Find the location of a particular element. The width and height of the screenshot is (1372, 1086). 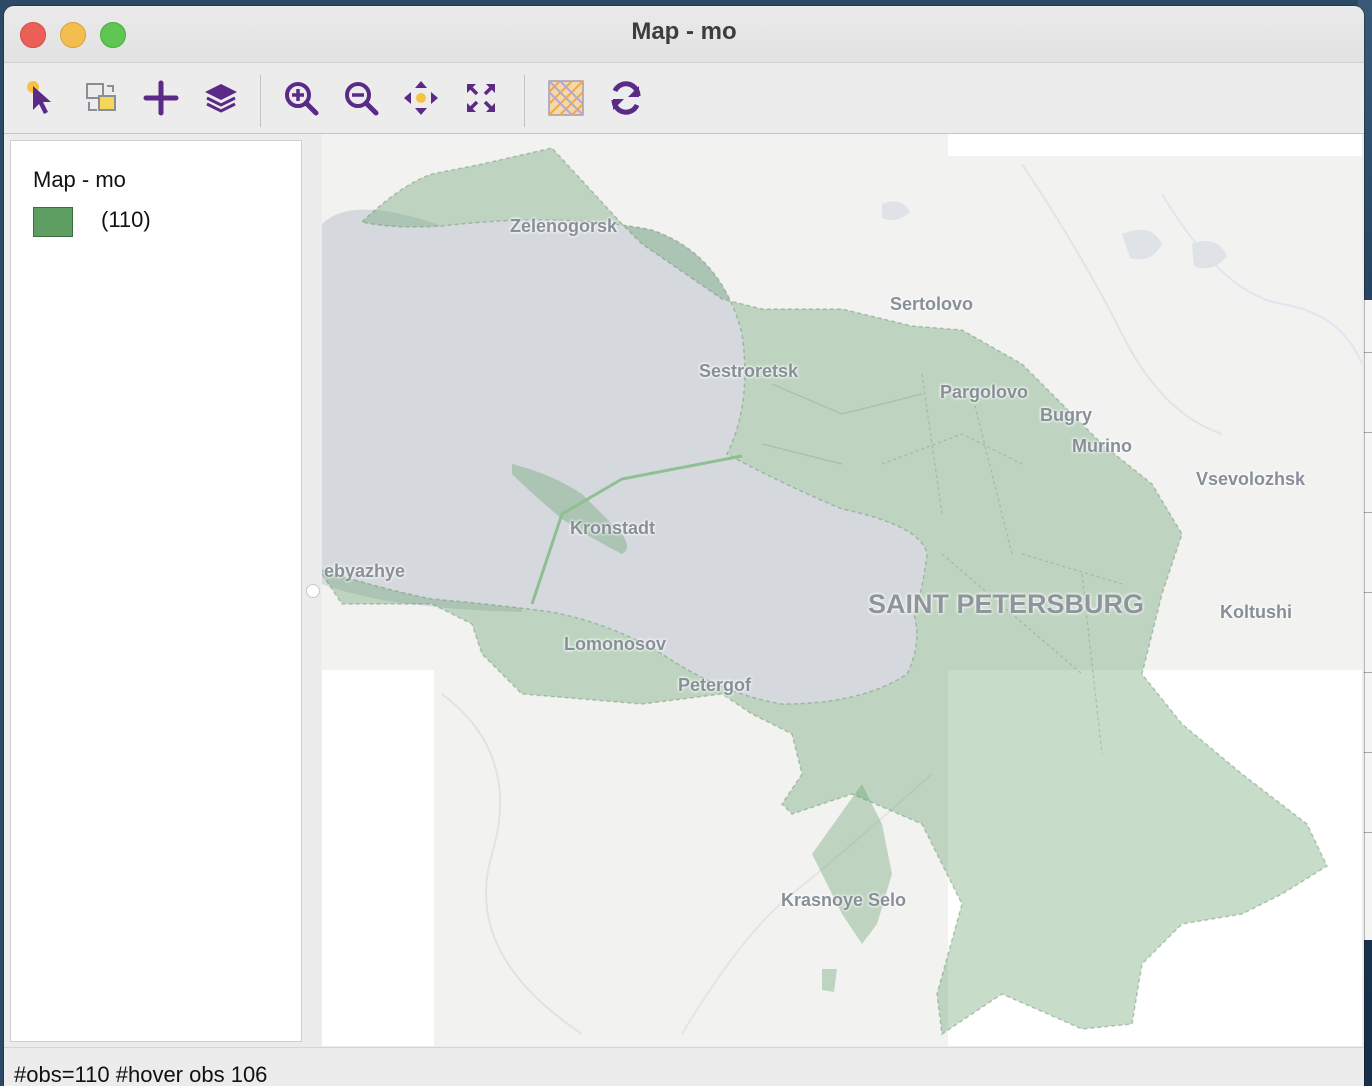

legend-count-label: (110) is located at coordinates (126, 219).